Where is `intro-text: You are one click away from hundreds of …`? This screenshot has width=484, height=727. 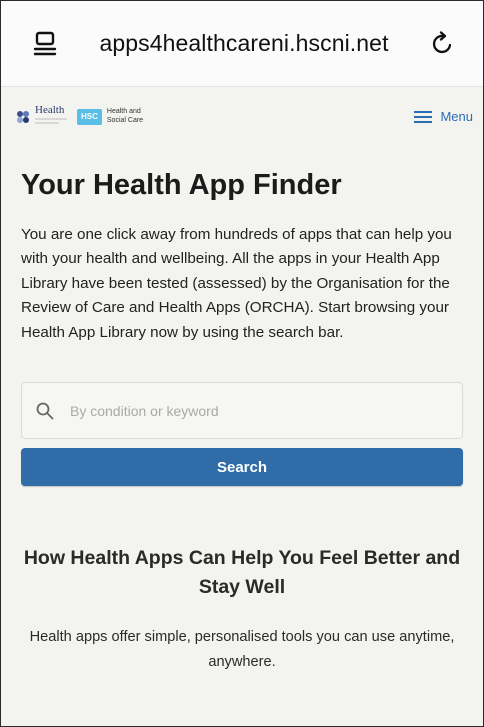
intro-text: You are one click away from hundreds of … is located at coordinates (236, 283).